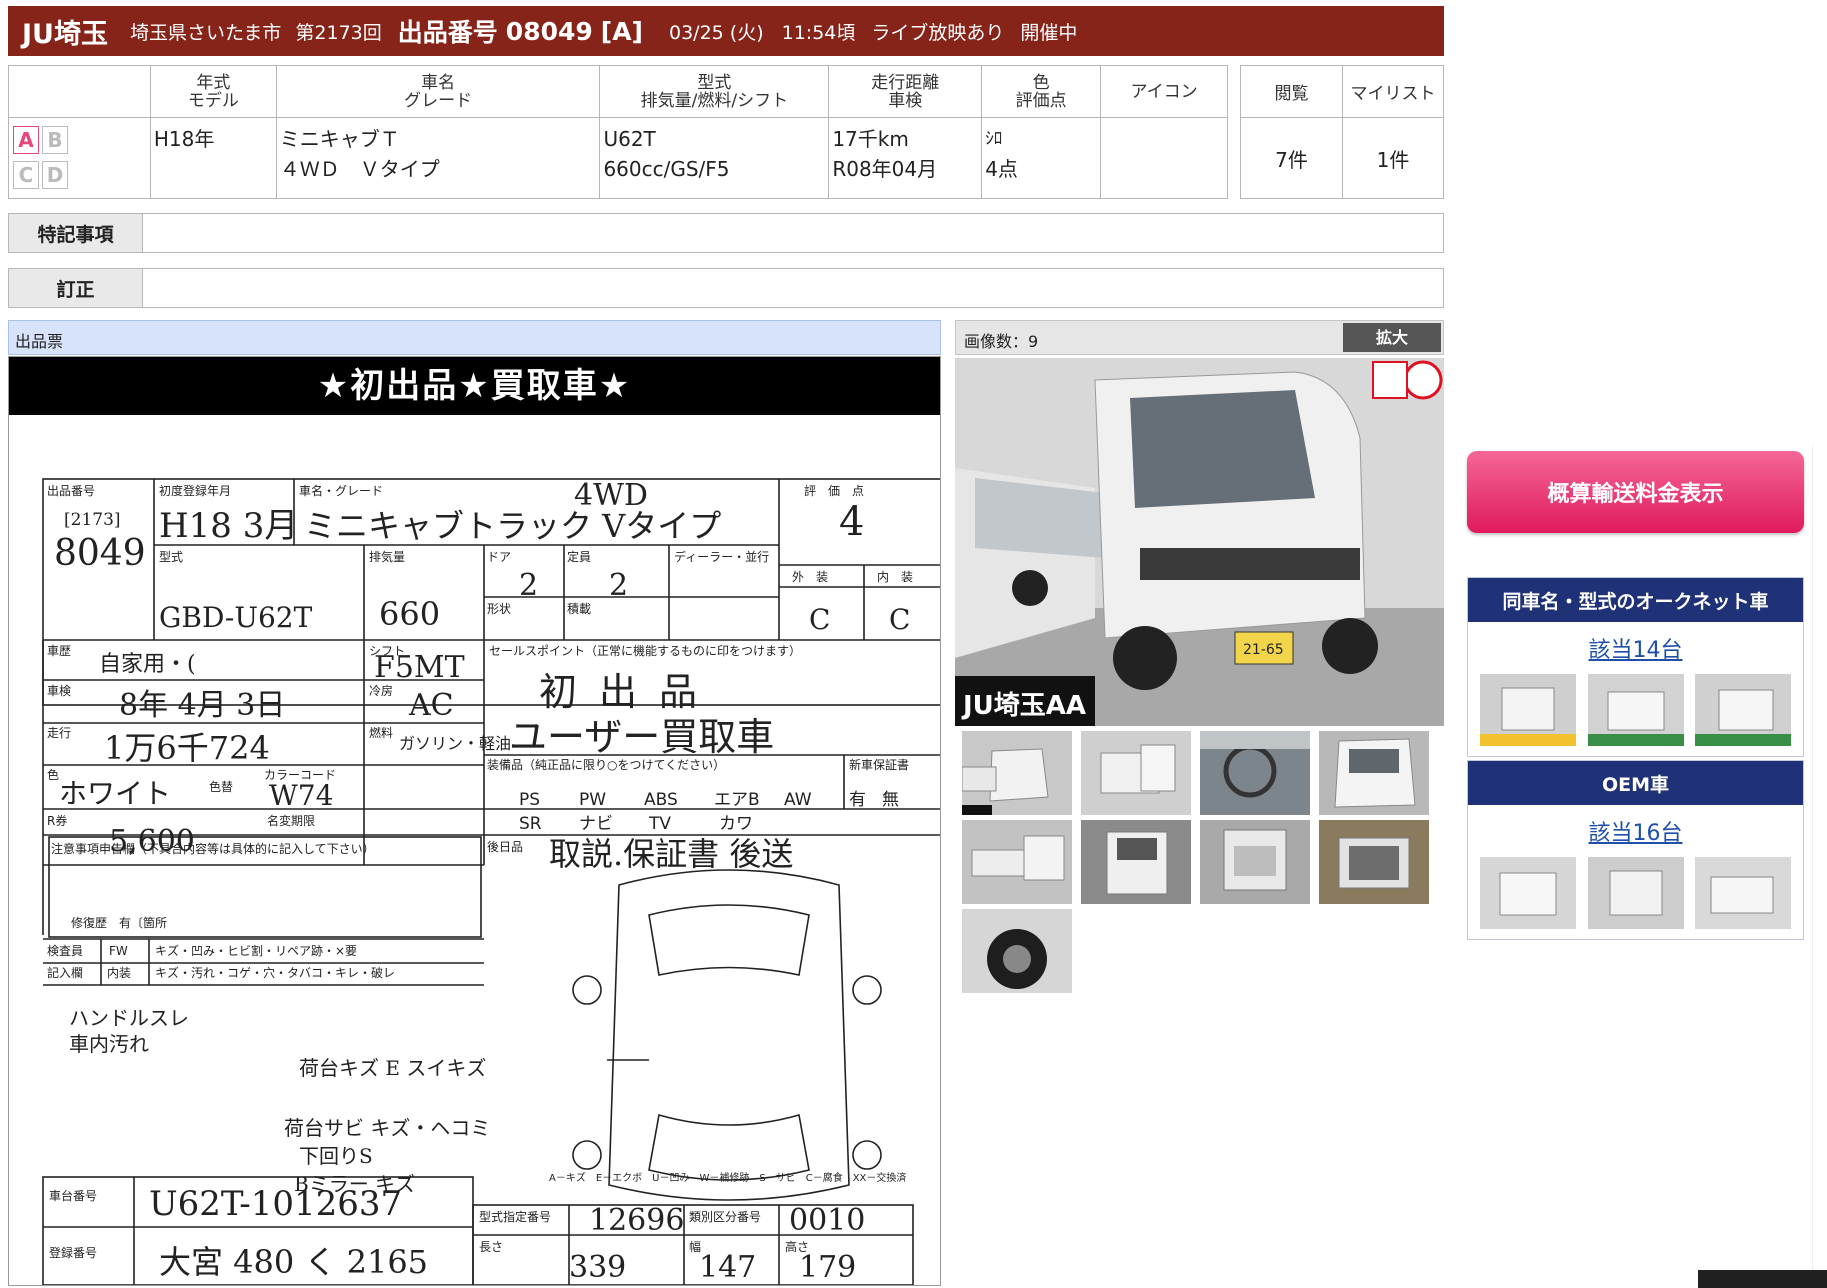 The height and width of the screenshot is (1288, 1827). I want to click on sheet-label-inner: 内装, so click(119, 973).